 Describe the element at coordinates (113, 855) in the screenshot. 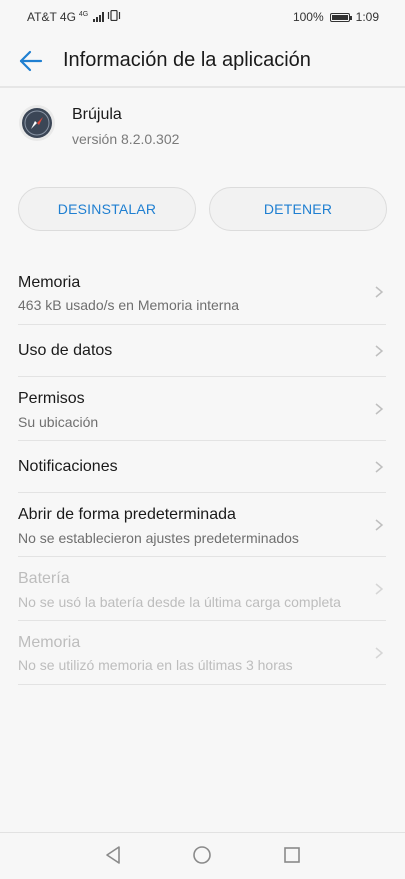

I see `triangle-back-icon` at that location.